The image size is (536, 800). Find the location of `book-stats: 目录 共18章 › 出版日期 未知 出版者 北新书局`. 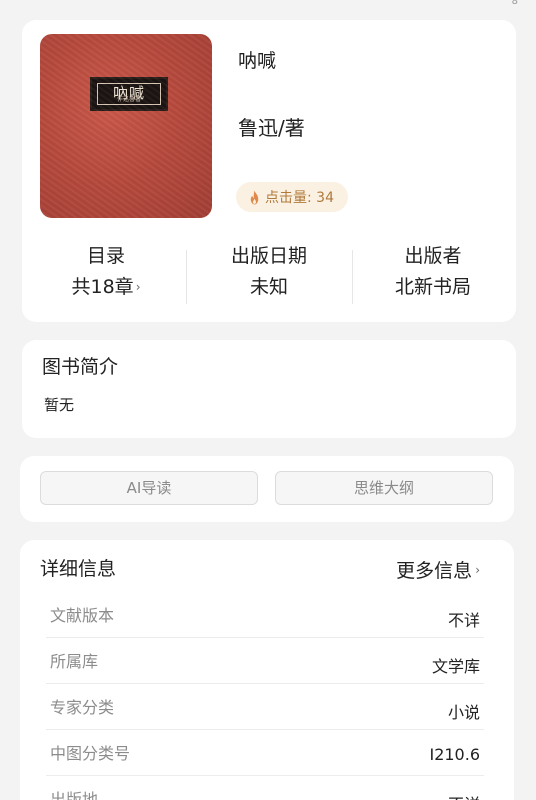

book-stats: 目录 共18章 › 出版日期 未知 出版者 北新书局 is located at coordinates (269, 277).